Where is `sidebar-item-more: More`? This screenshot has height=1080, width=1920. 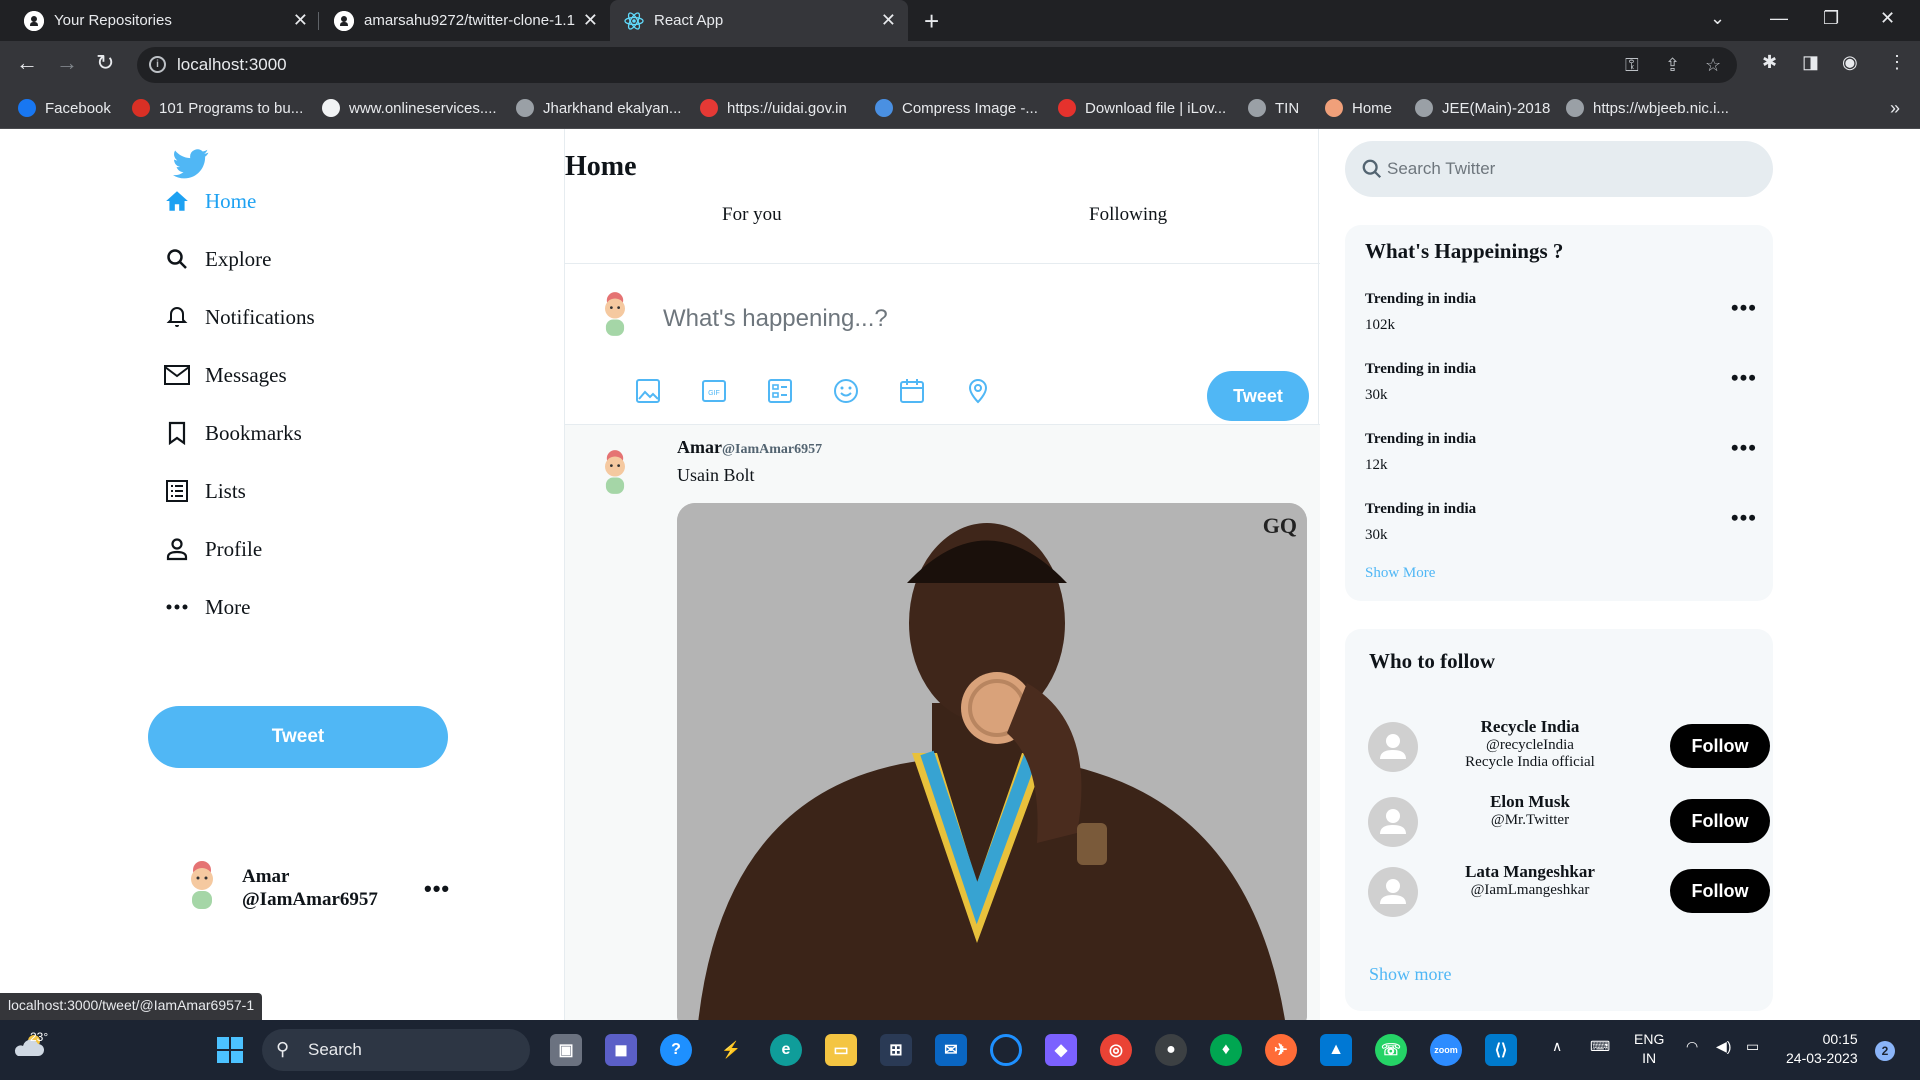
sidebar-item-more: More is located at coordinates (207, 607).